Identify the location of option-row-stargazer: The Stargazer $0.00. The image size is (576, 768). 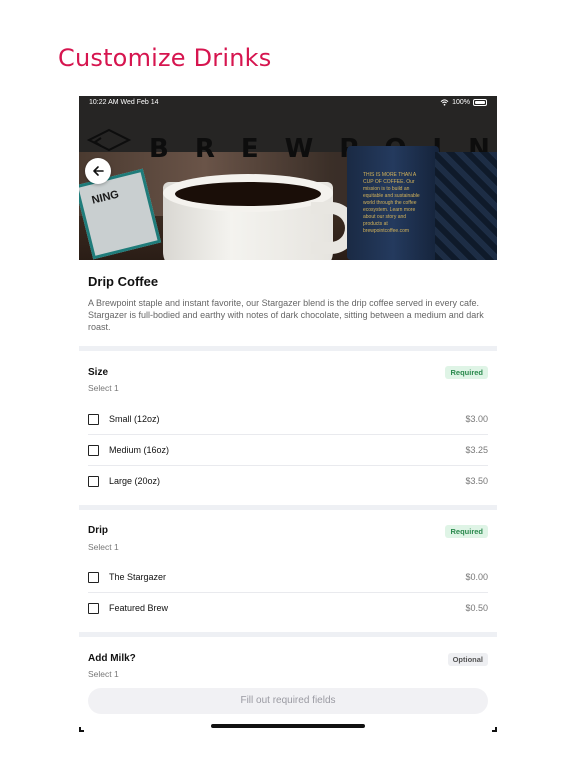
(288, 577).